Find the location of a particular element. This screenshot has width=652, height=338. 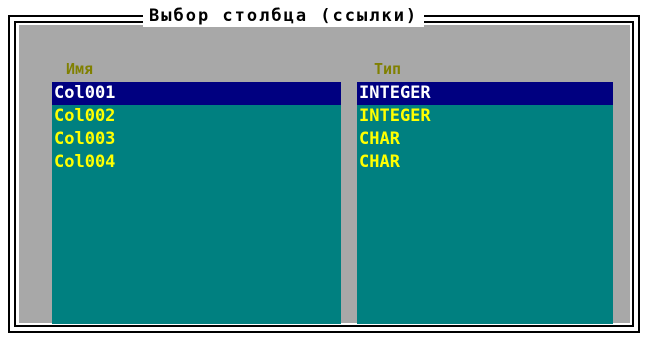

type-list-item-col002: INTEGER is located at coordinates (485, 116).